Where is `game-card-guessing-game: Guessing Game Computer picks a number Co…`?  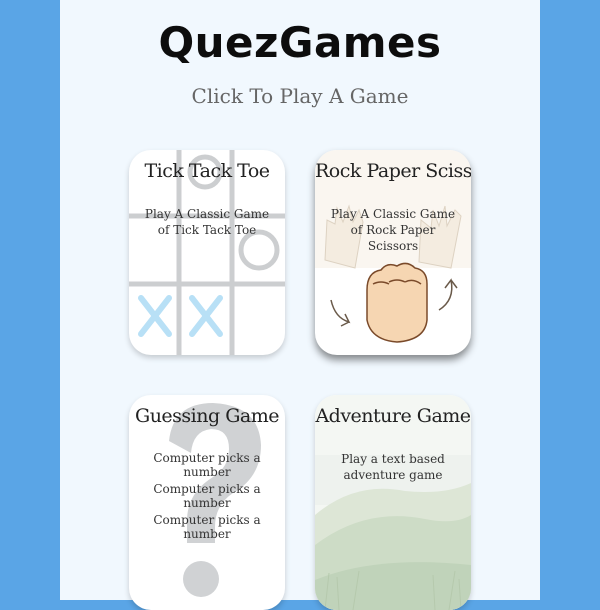 game-card-guessing-game: Guessing Game Computer picks a number Co… is located at coordinates (207, 502).